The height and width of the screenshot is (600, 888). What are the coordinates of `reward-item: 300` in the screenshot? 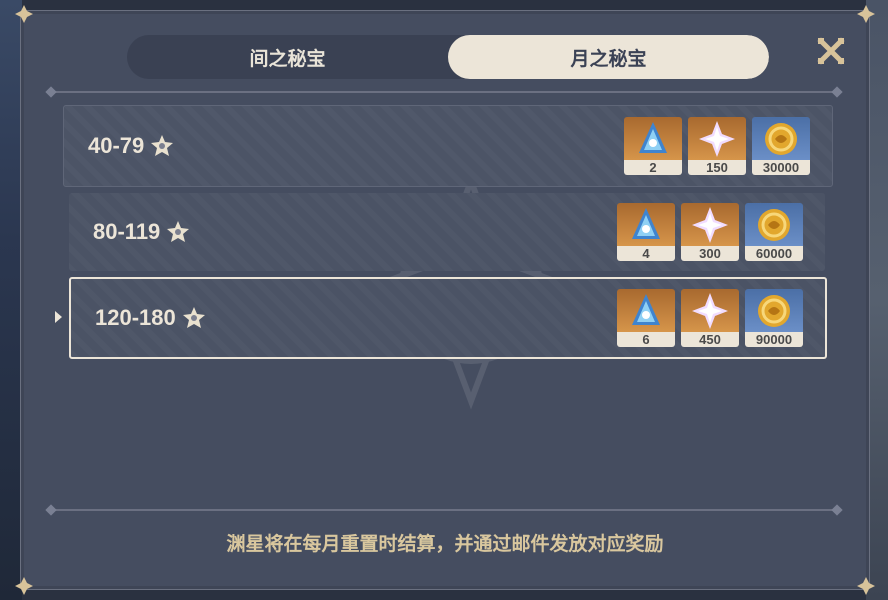 It's located at (710, 232).